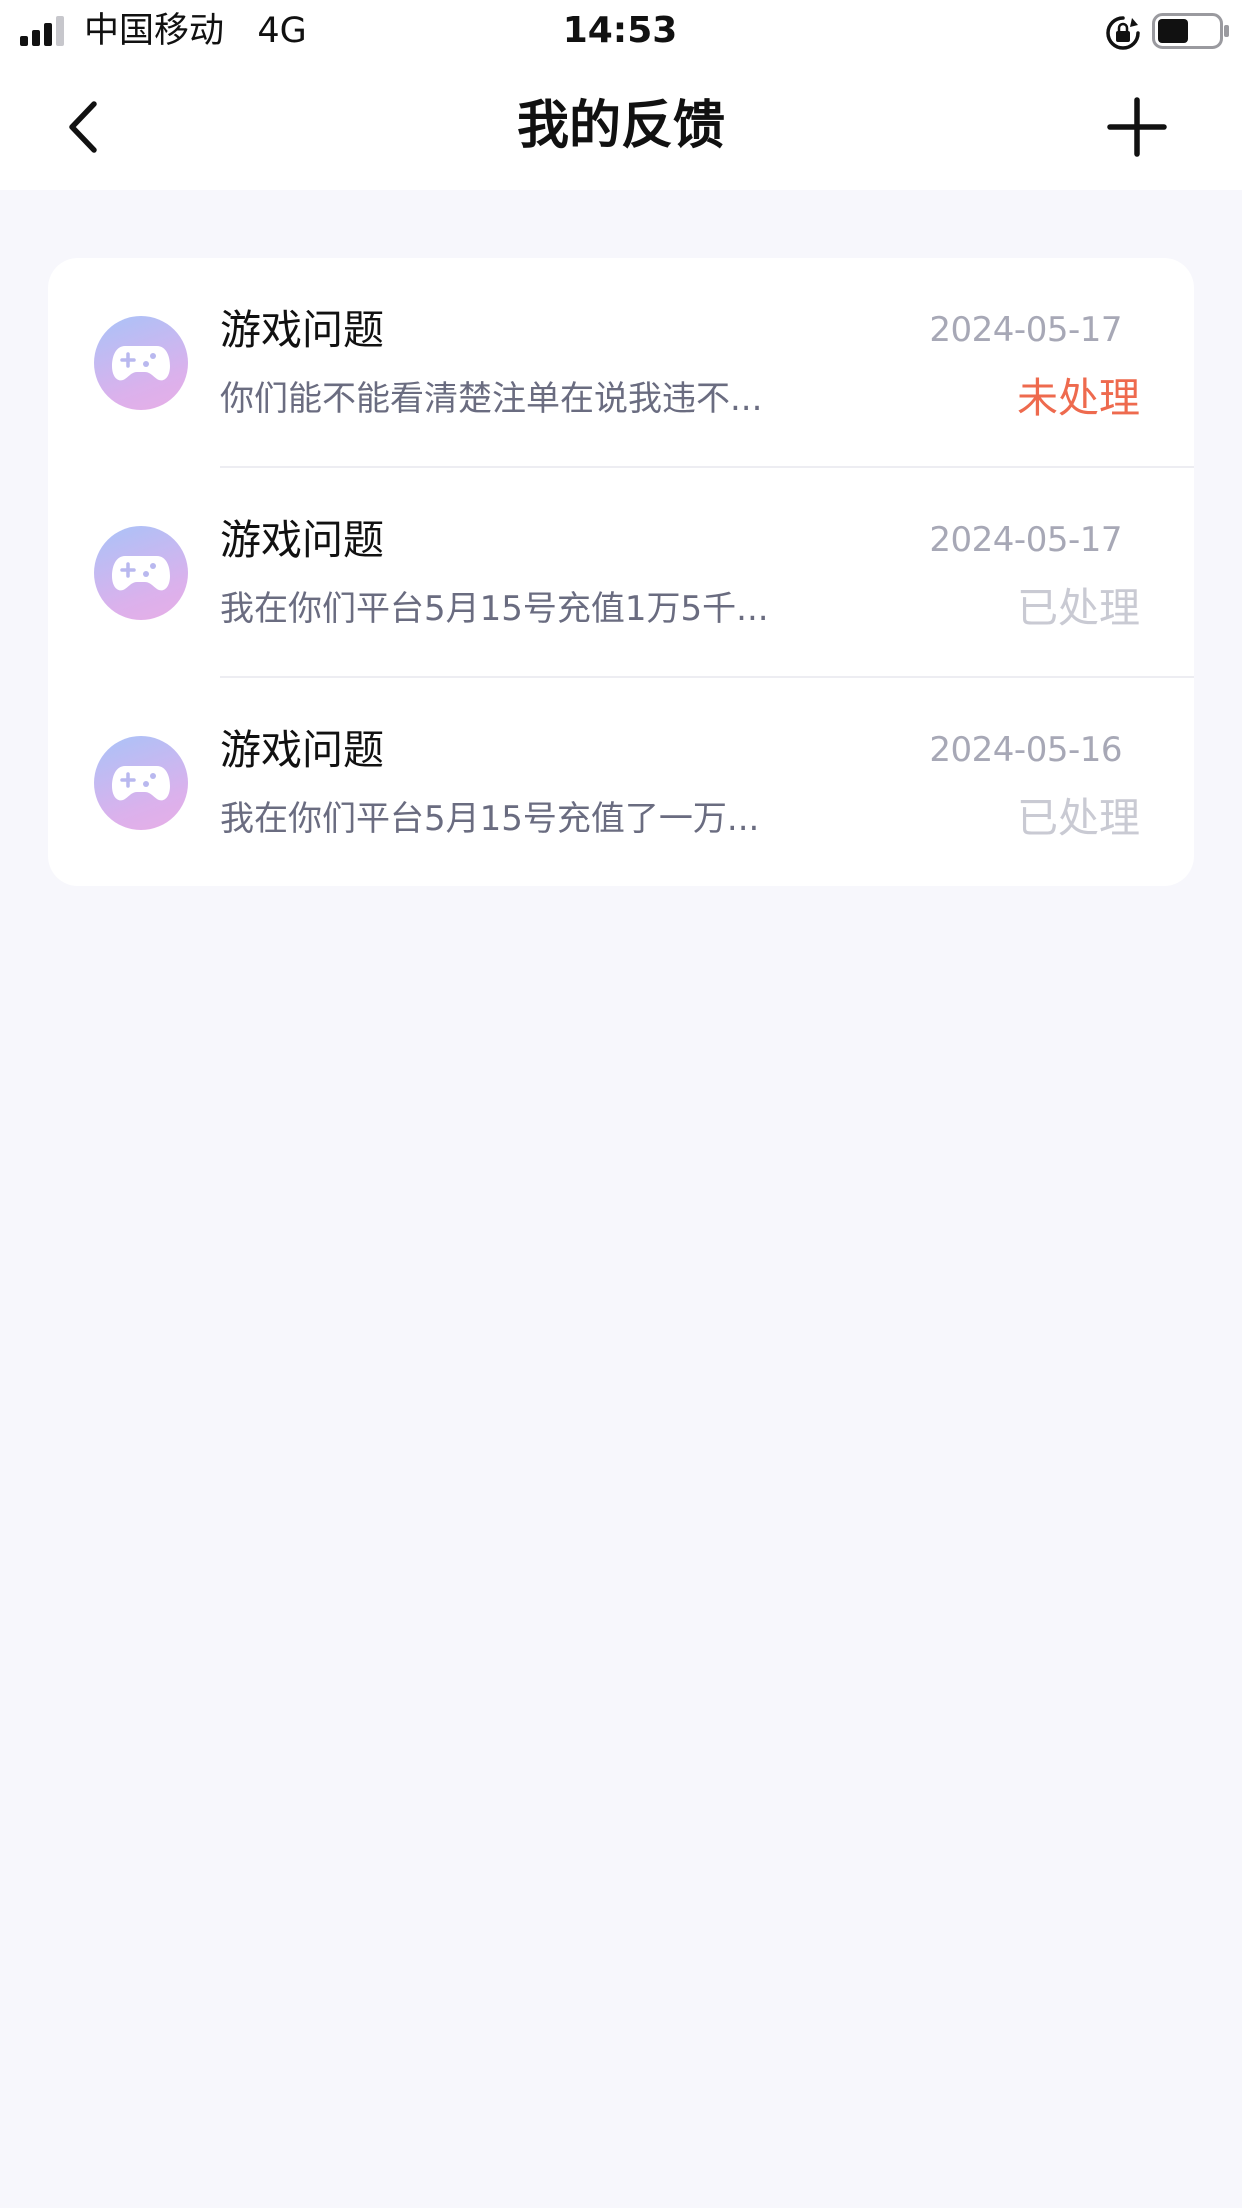 Image resolution: width=1242 pixels, height=2208 pixels. I want to click on chevron-left-icon, so click(83, 127).